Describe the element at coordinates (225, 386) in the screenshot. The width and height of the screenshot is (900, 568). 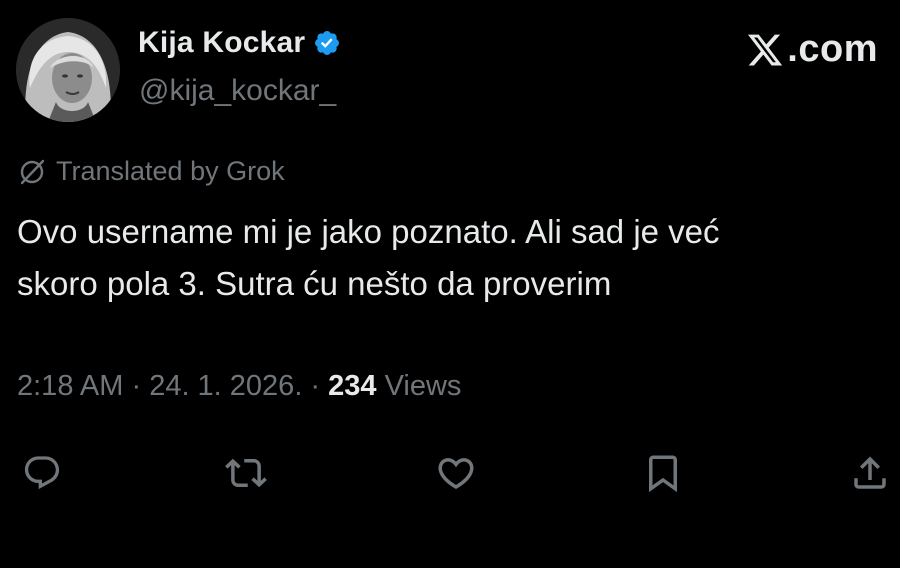
I see `tweet-date: 24. 1. 2026.` at that location.